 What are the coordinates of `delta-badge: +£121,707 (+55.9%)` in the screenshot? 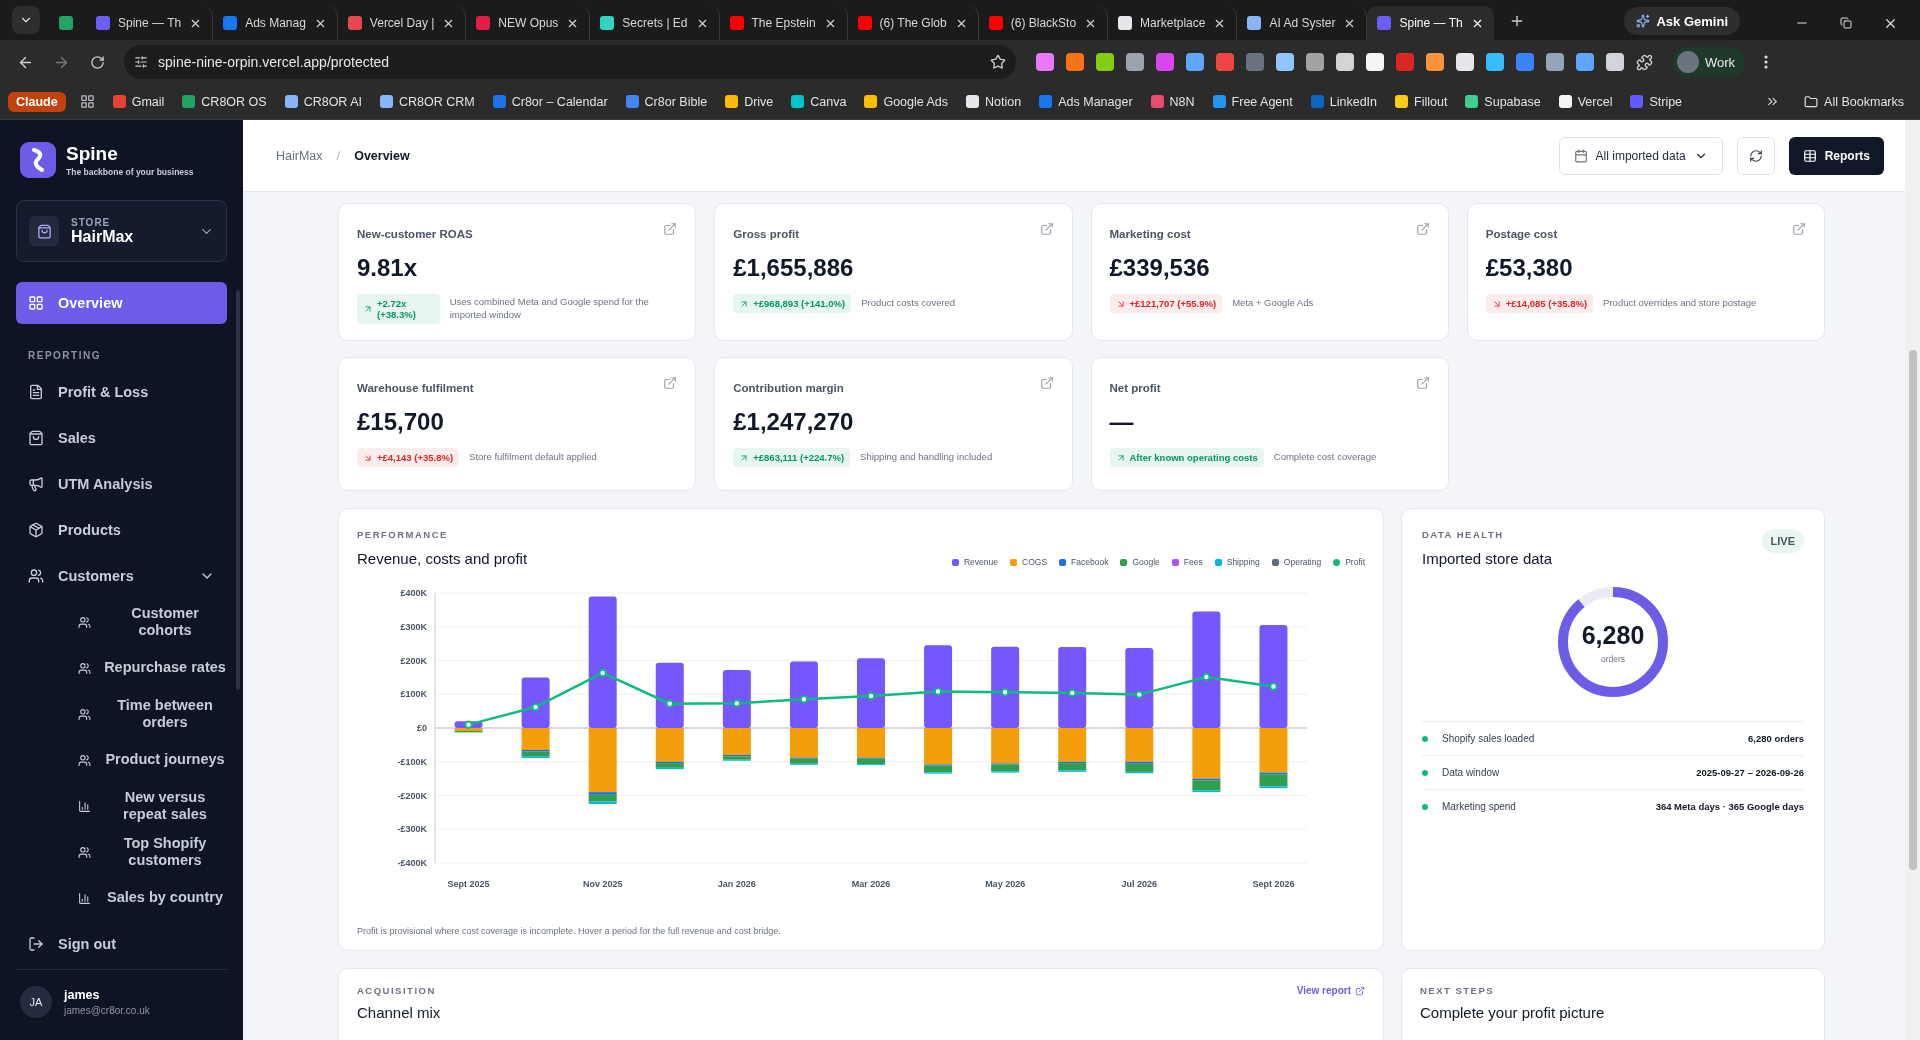 It's located at (1166, 303).